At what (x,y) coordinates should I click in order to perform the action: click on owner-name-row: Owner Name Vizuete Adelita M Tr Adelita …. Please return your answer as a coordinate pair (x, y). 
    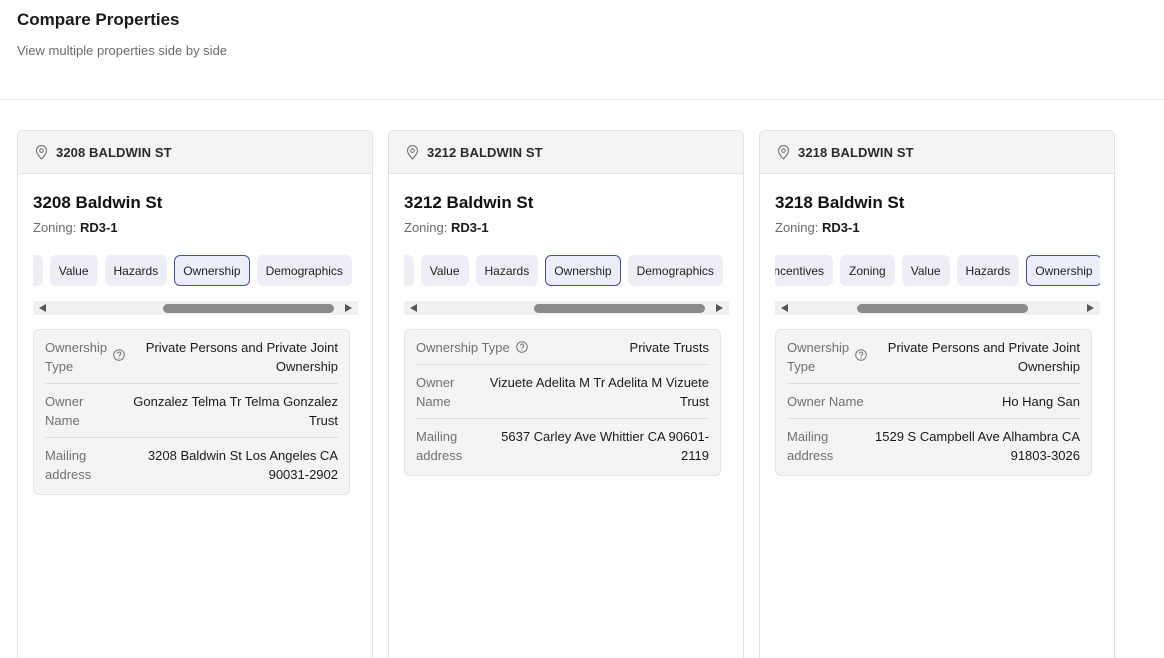
    Looking at the image, I should click on (562, 392).